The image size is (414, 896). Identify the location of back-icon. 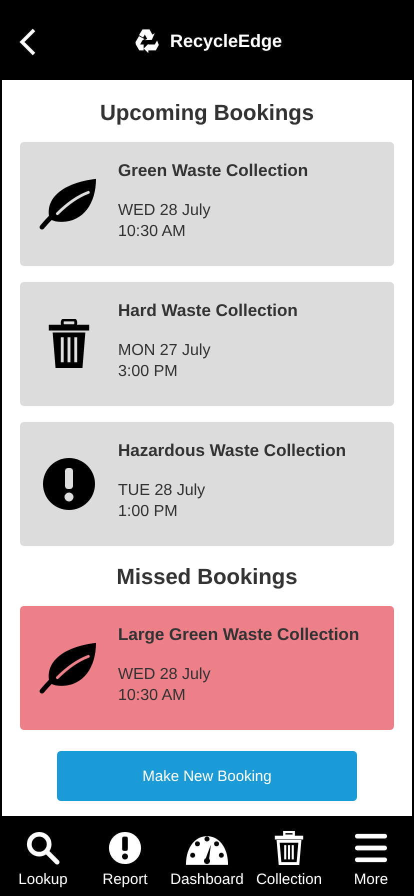
(28, 42).